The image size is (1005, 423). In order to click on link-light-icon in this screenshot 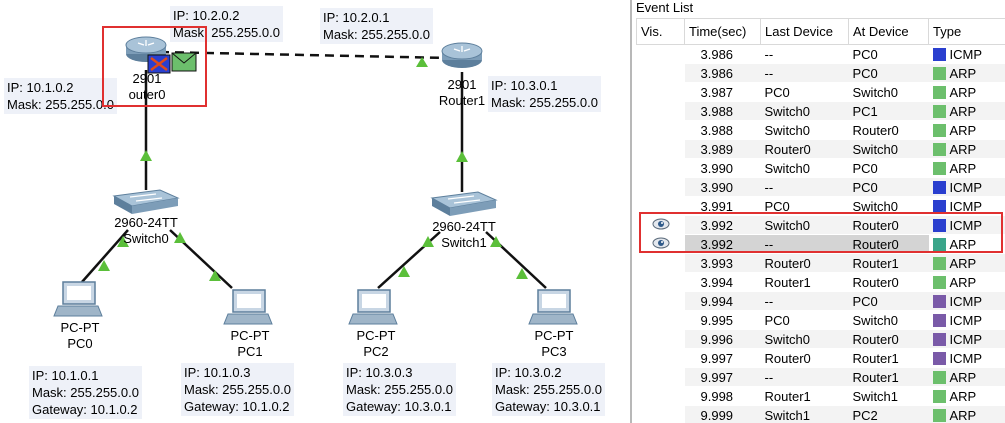, I will do `click(462, 156)`.